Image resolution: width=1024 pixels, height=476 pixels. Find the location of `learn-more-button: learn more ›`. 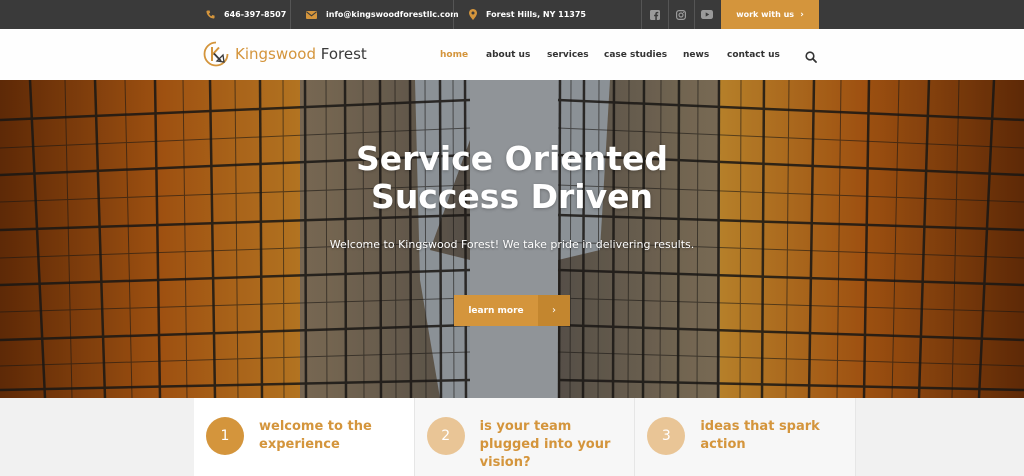

learn-more-button: learn more › is located at coordinates (512, 310).